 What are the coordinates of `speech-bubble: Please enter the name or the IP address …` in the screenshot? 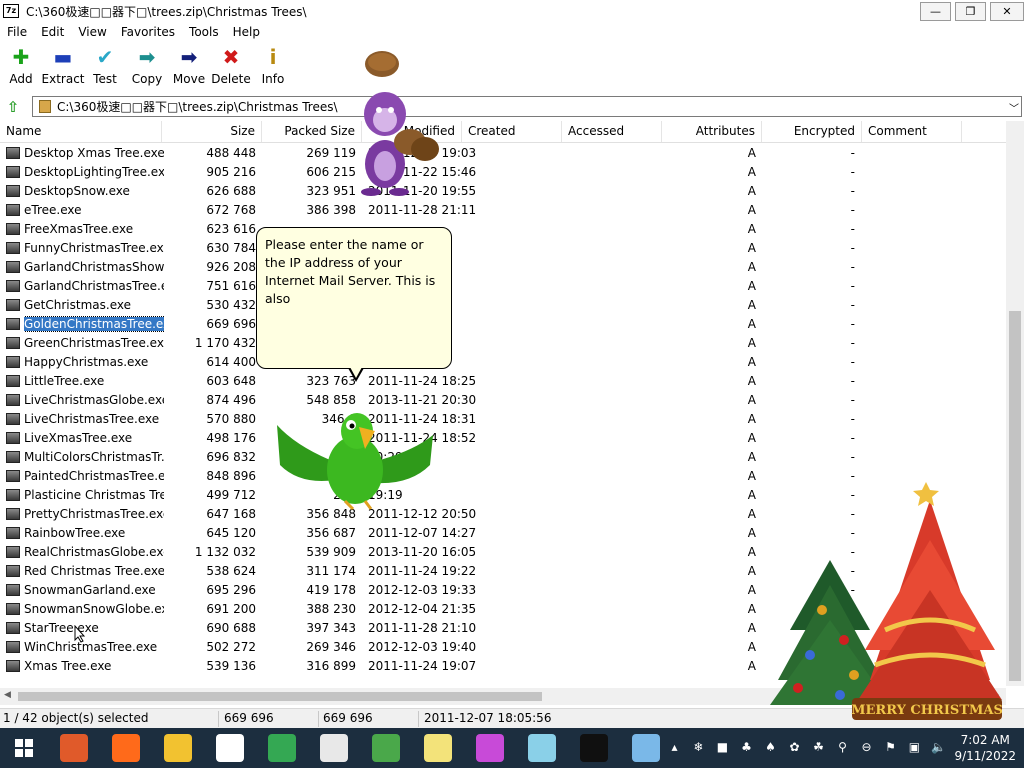 It's located at (354, 298).